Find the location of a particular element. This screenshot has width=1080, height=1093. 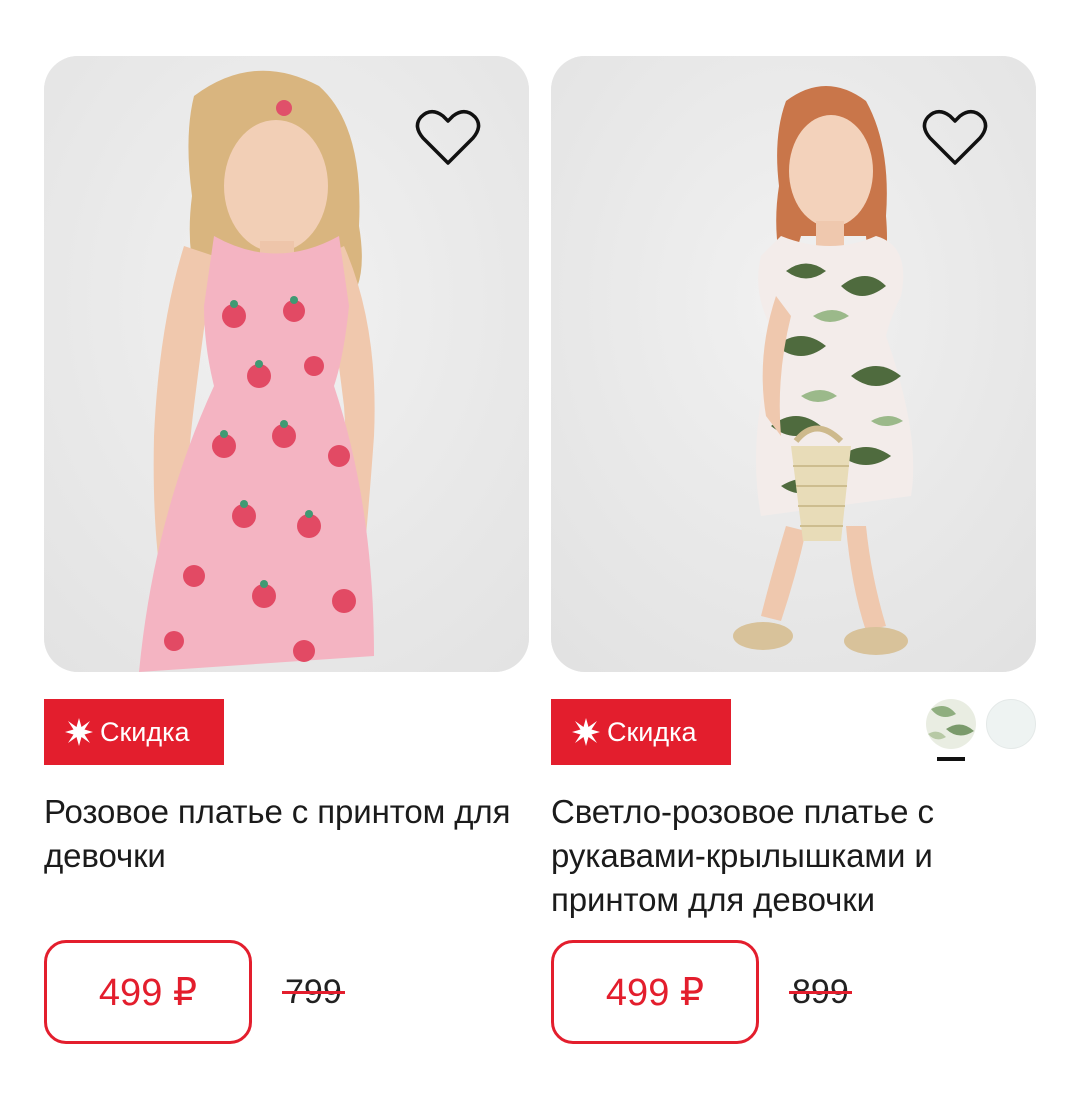

old-price: 899 is located at coordinates (820, 992).